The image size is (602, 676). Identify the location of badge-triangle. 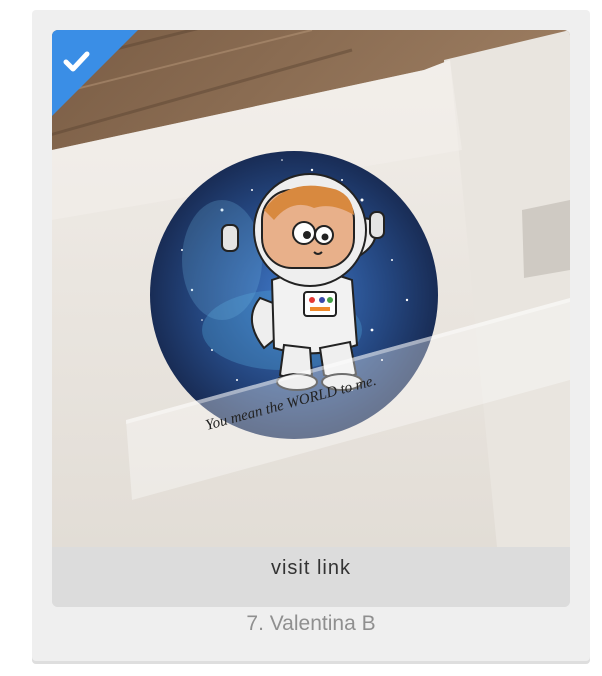
(95, 73).